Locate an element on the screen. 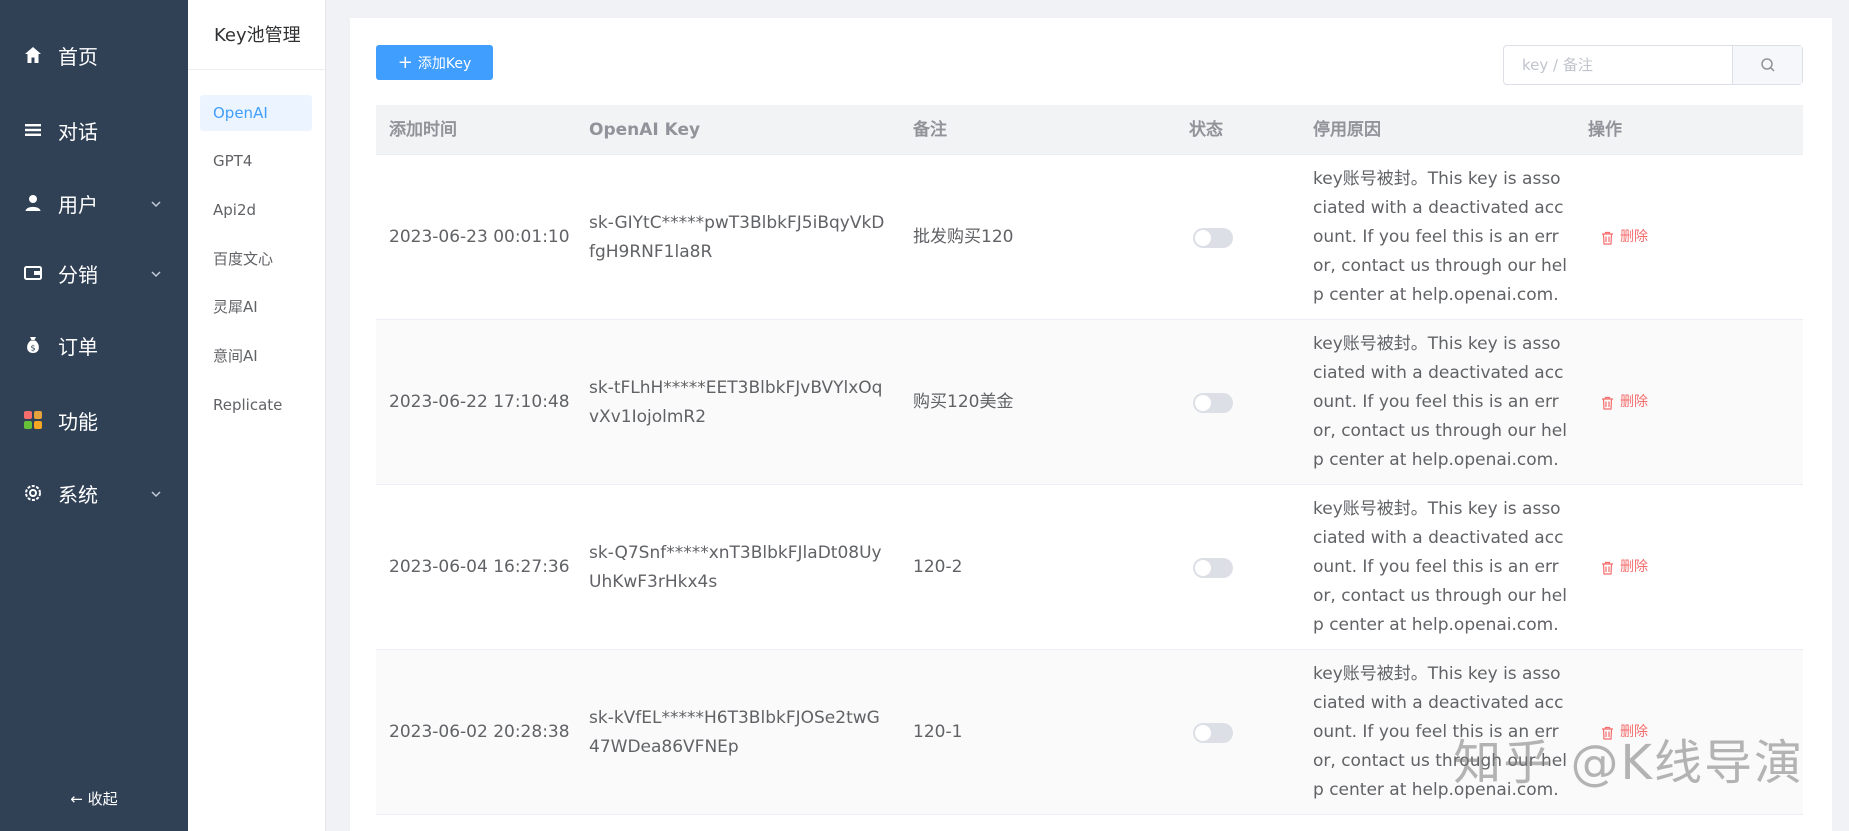  cell-note: 120-2 is located at coordinates (938, 567).